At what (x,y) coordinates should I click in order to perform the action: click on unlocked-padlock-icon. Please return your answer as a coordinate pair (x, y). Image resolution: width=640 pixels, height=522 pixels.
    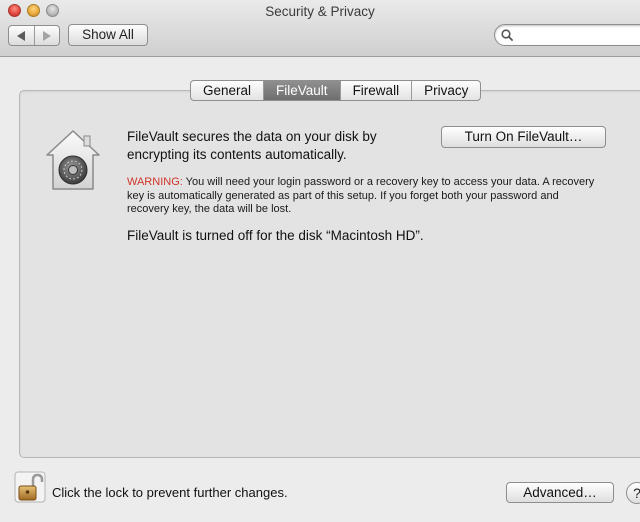
    Looking at the image, I should click on (30, 487).